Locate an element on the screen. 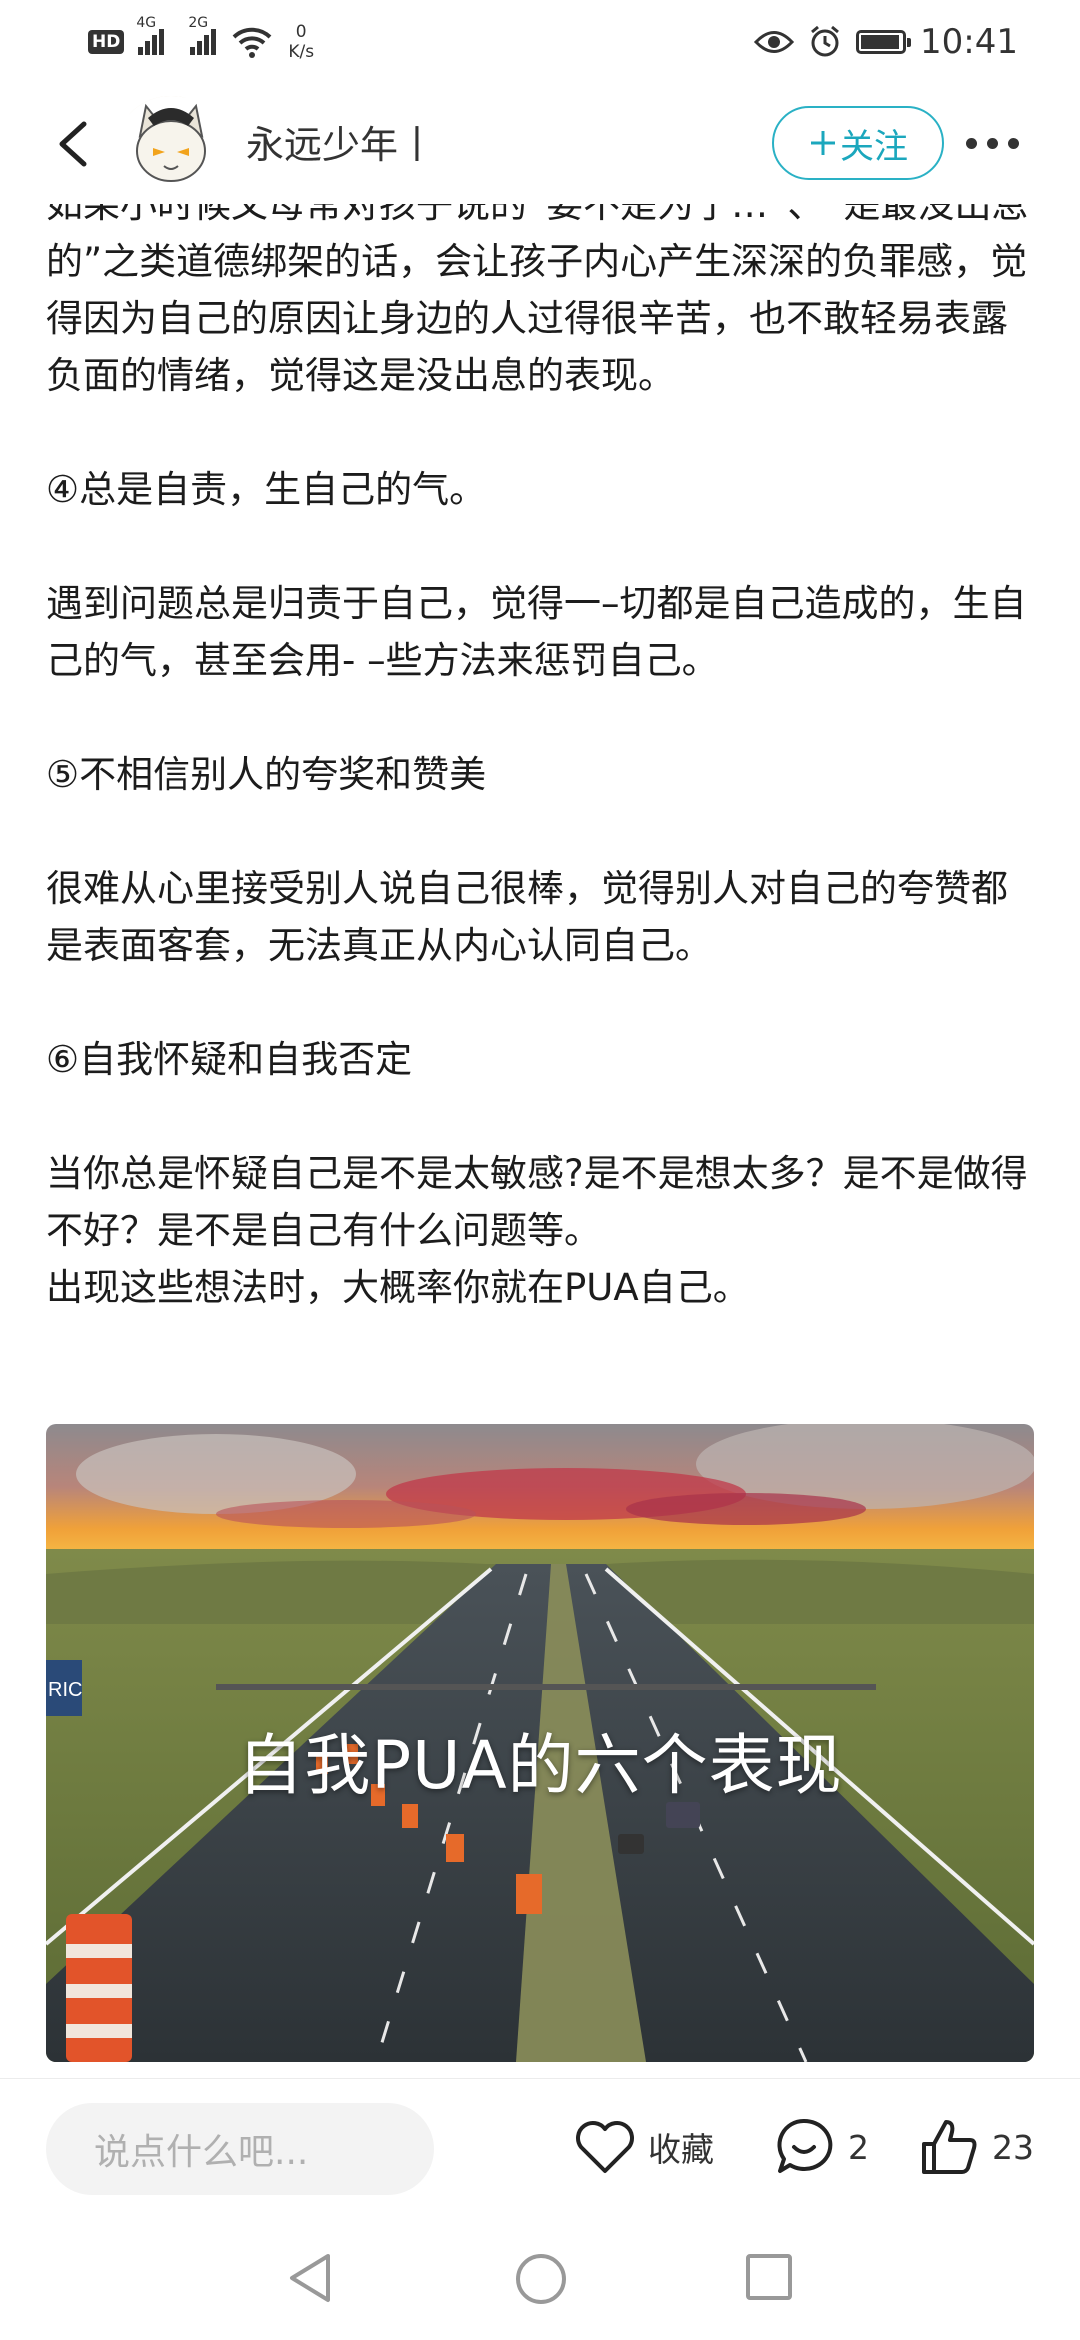 This screenshot has width=1080, height=2340. clock: 10:41 is located at coordinates (969, 42).